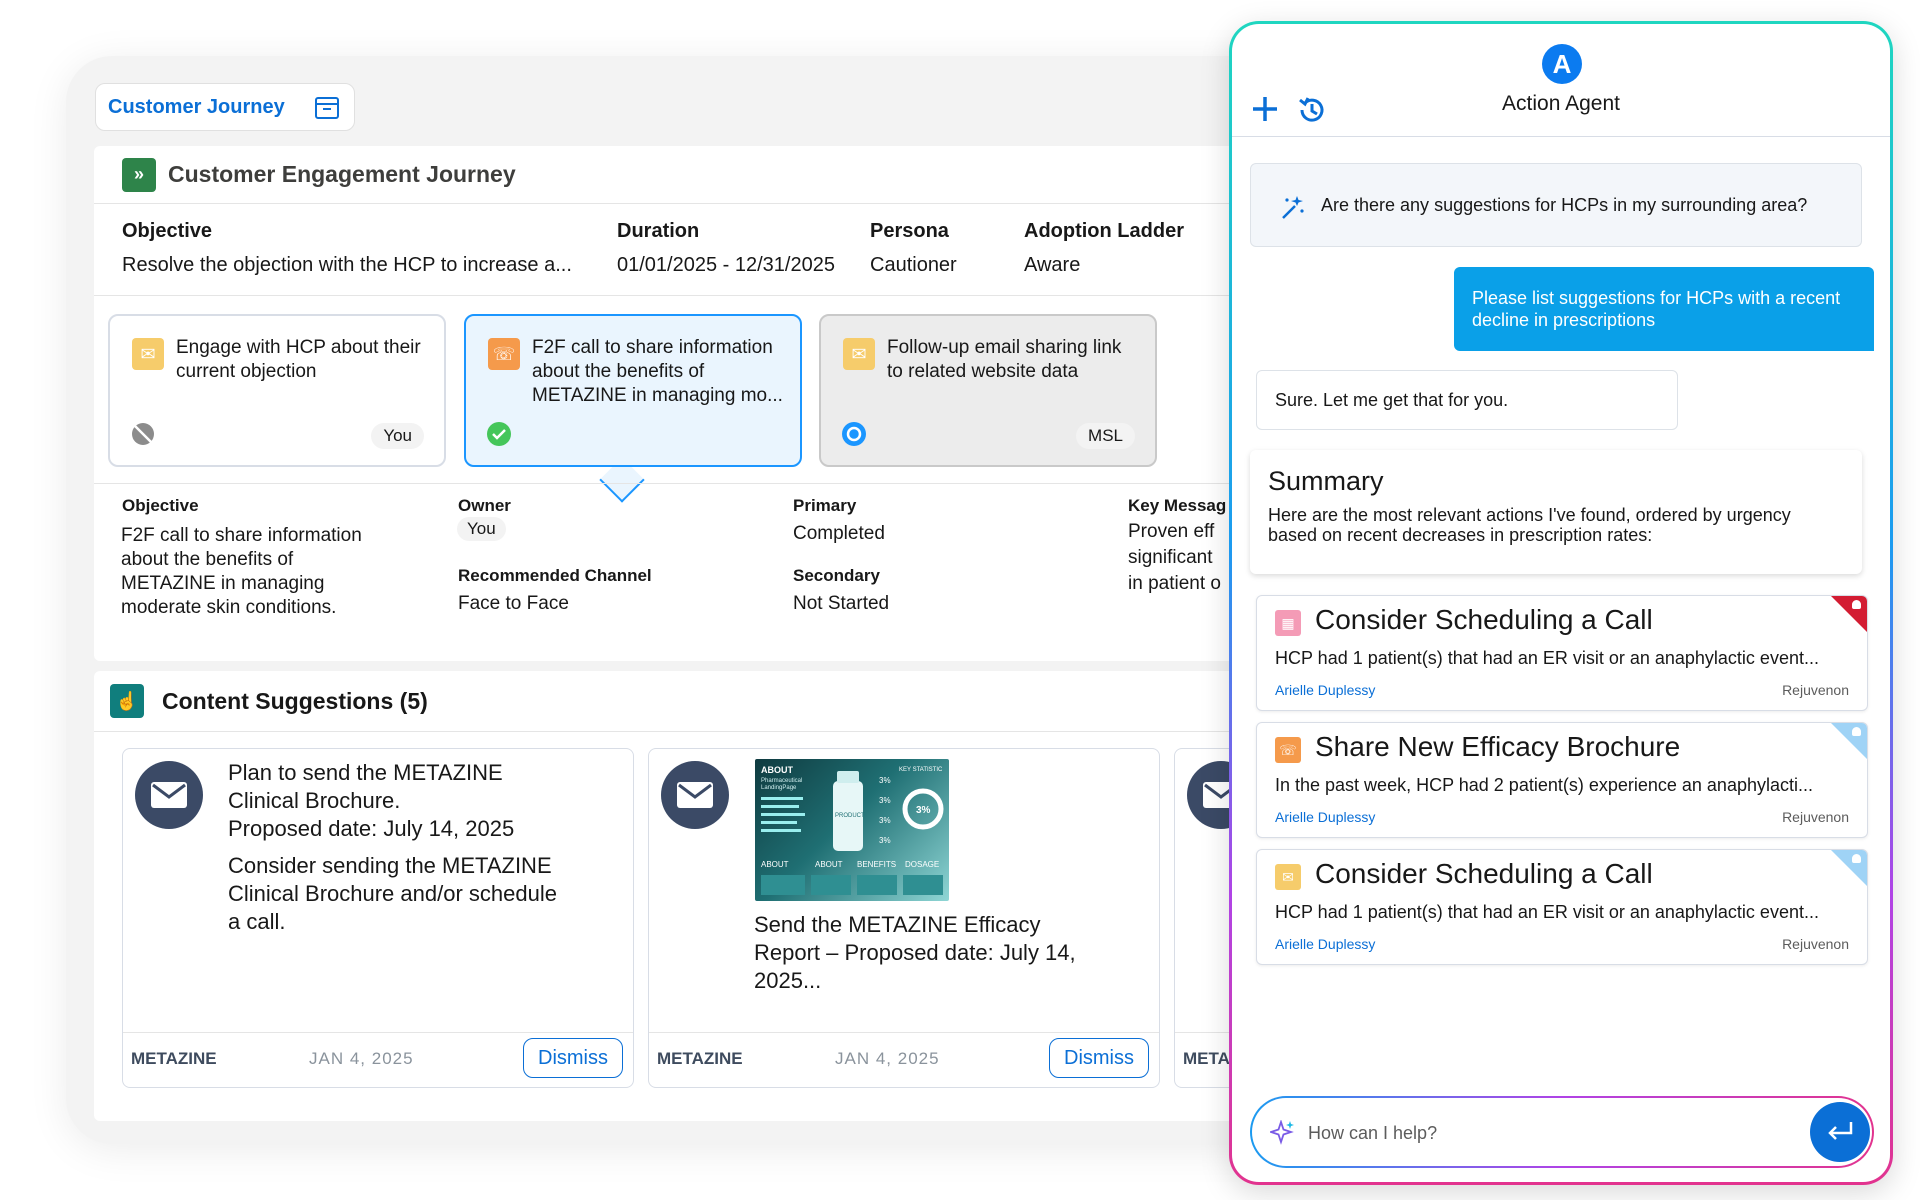 This screenshot has height=1200, width=1920. I want to click on duration-value: 01/01/2025 - 12/31/2025, so click(726, 265).